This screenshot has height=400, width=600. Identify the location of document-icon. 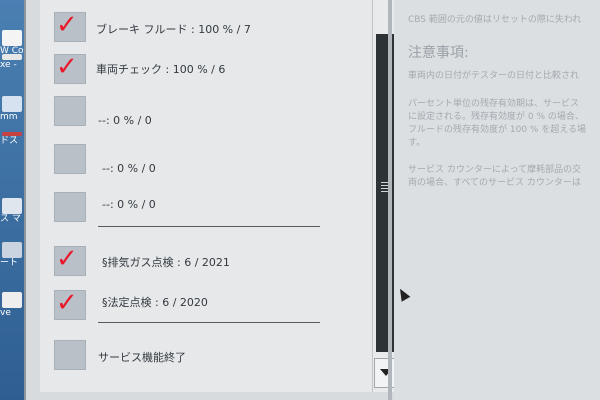
(12, 38).